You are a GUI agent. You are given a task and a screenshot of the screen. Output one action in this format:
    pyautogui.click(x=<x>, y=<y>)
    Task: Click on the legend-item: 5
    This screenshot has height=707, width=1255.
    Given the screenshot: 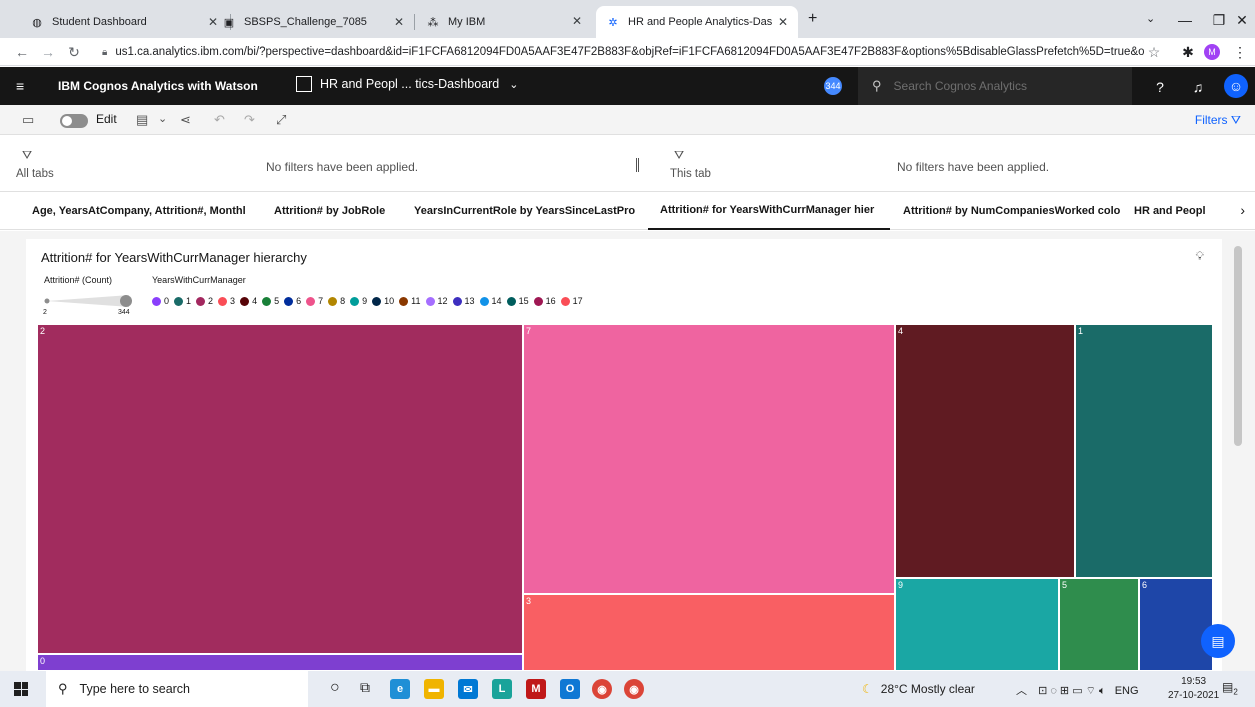 What is the action you would take?
    pyautogui.click(x=270, y=301)
    